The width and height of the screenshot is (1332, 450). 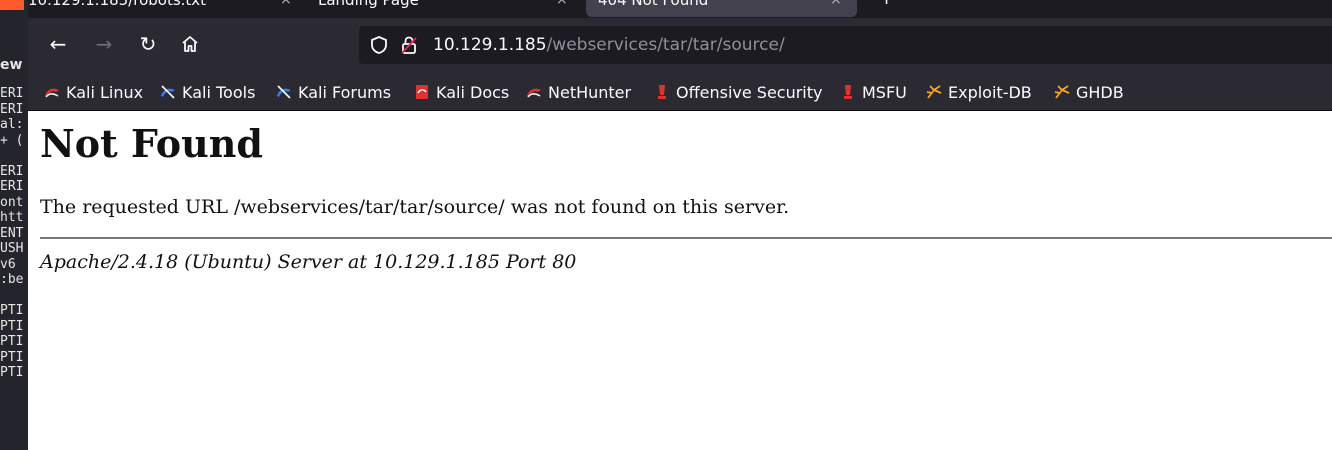 I want to click on bookmark-offensive-security: Offensive Security, so click(x=738, y=92).